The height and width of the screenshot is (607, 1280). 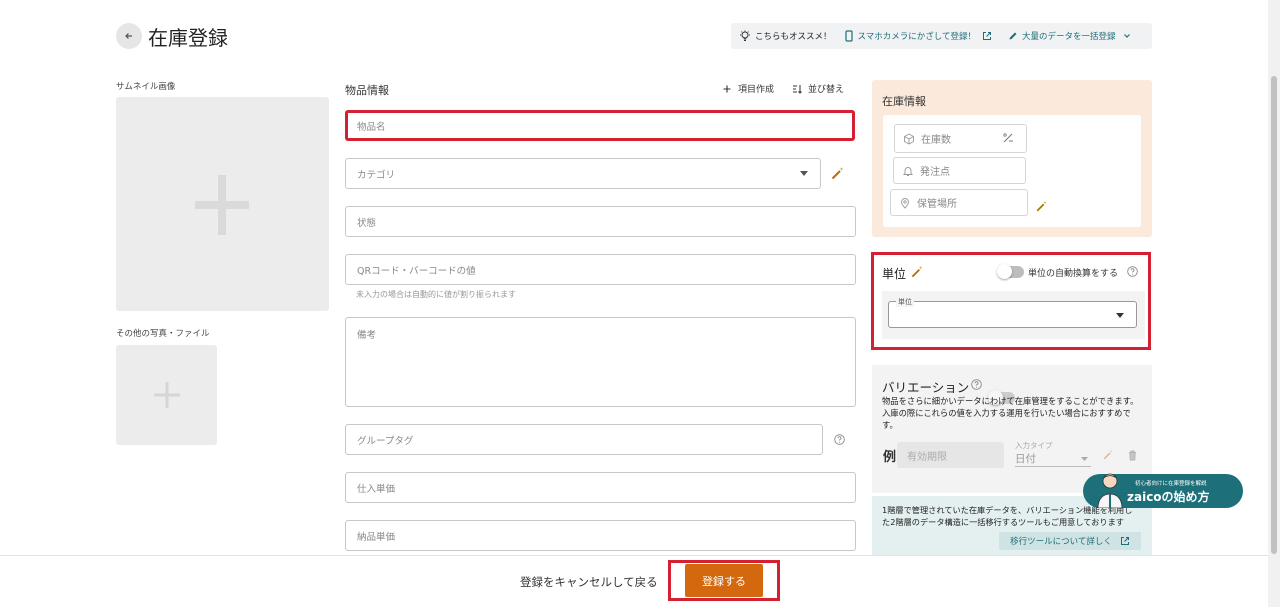 I want to click on cancel-link: 登録をキャンセルして戻る, so click(x=589, y=582).